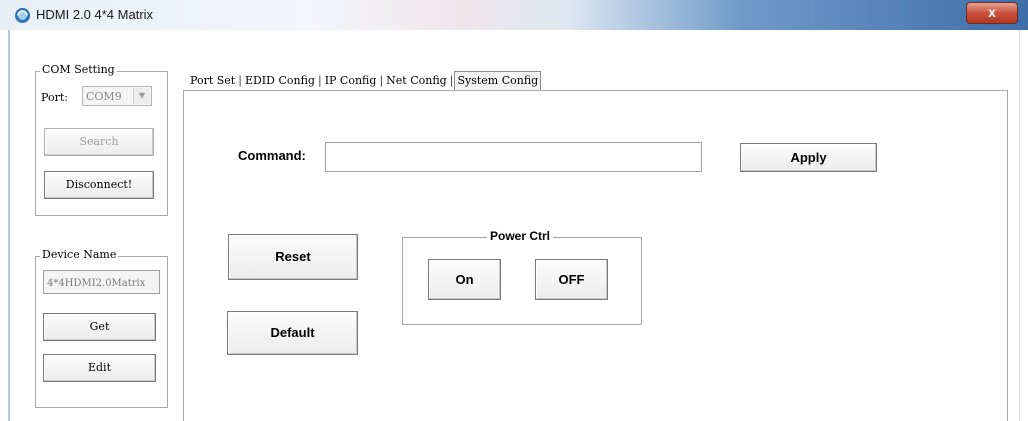 This screenshot has height=421, width=1028. Describe the element at coordinates (351, 81) in the screenshot. I see `tab-ip-config: IP Config` at that location.